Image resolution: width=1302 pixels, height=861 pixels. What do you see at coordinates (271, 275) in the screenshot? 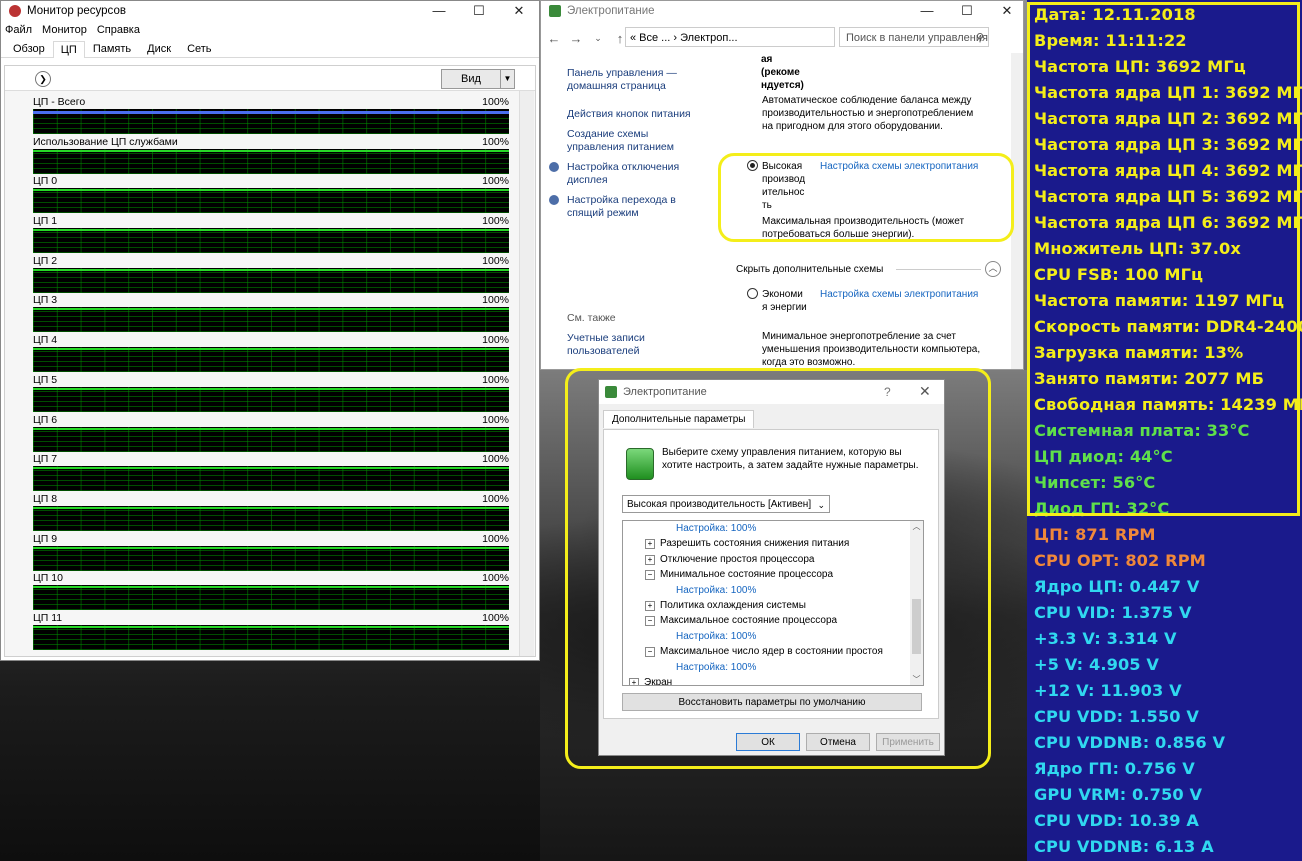
I see `cpu-graph: ЦП 2 100%` at bounding box center [271, 275].